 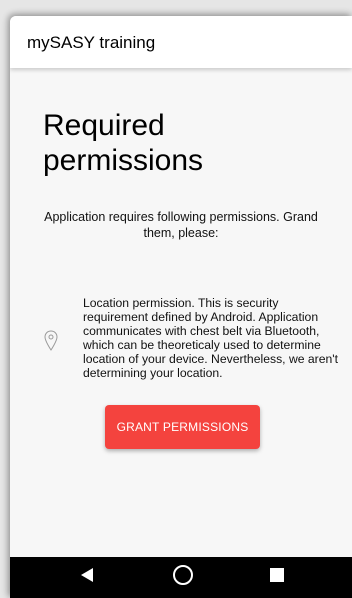 I want to click on recents-icon, so click(x=277, y=577).